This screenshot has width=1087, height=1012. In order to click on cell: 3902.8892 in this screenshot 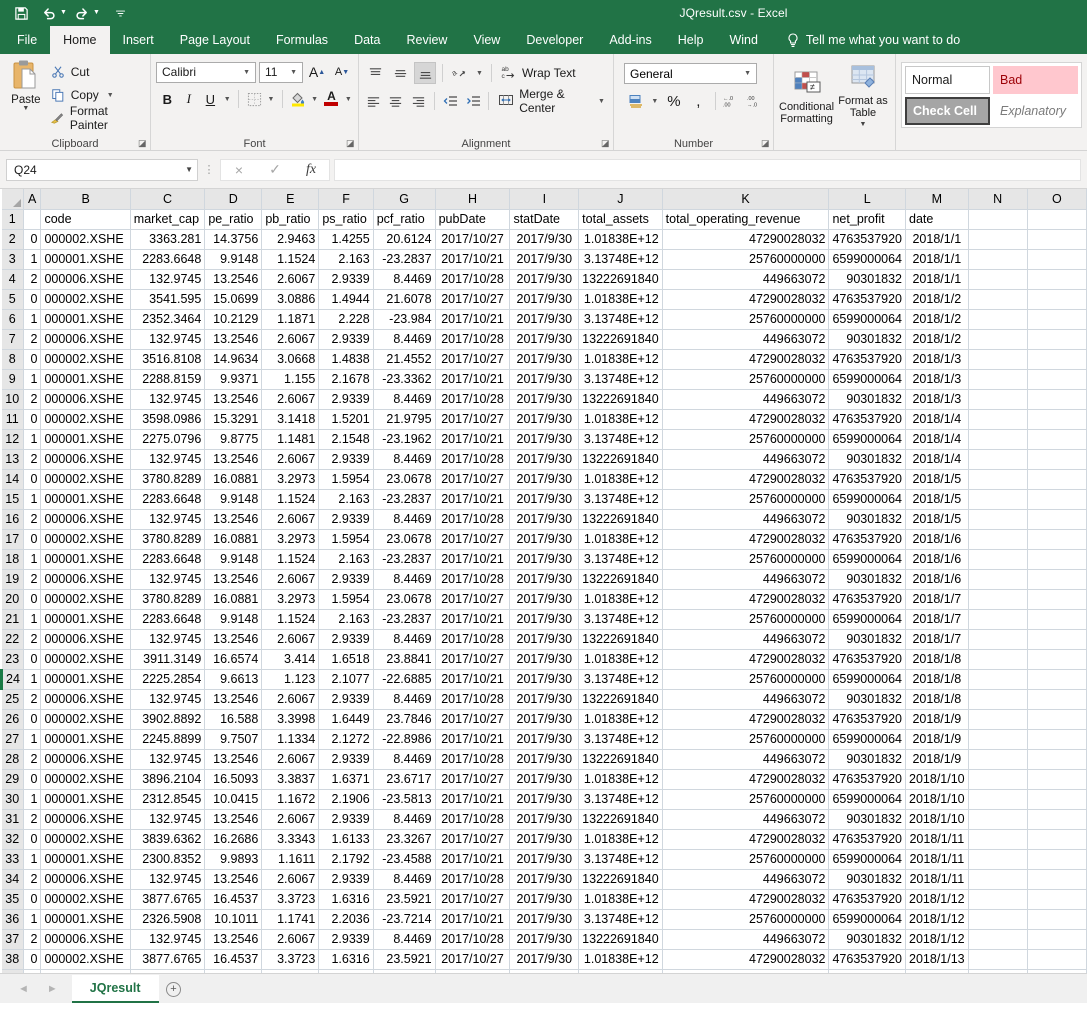, I will do `click(168, 719)`.